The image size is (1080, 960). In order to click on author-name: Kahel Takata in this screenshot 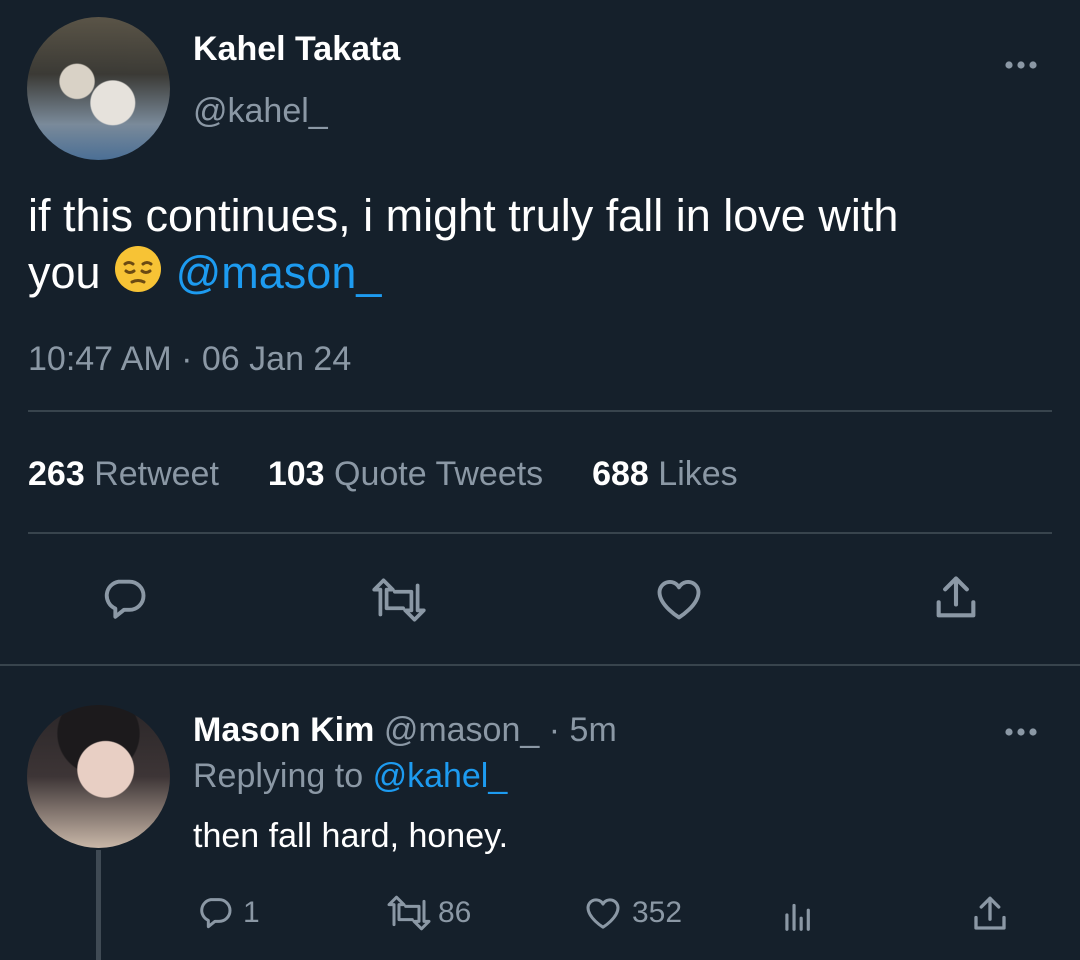, I will do `click(296, 49)`.